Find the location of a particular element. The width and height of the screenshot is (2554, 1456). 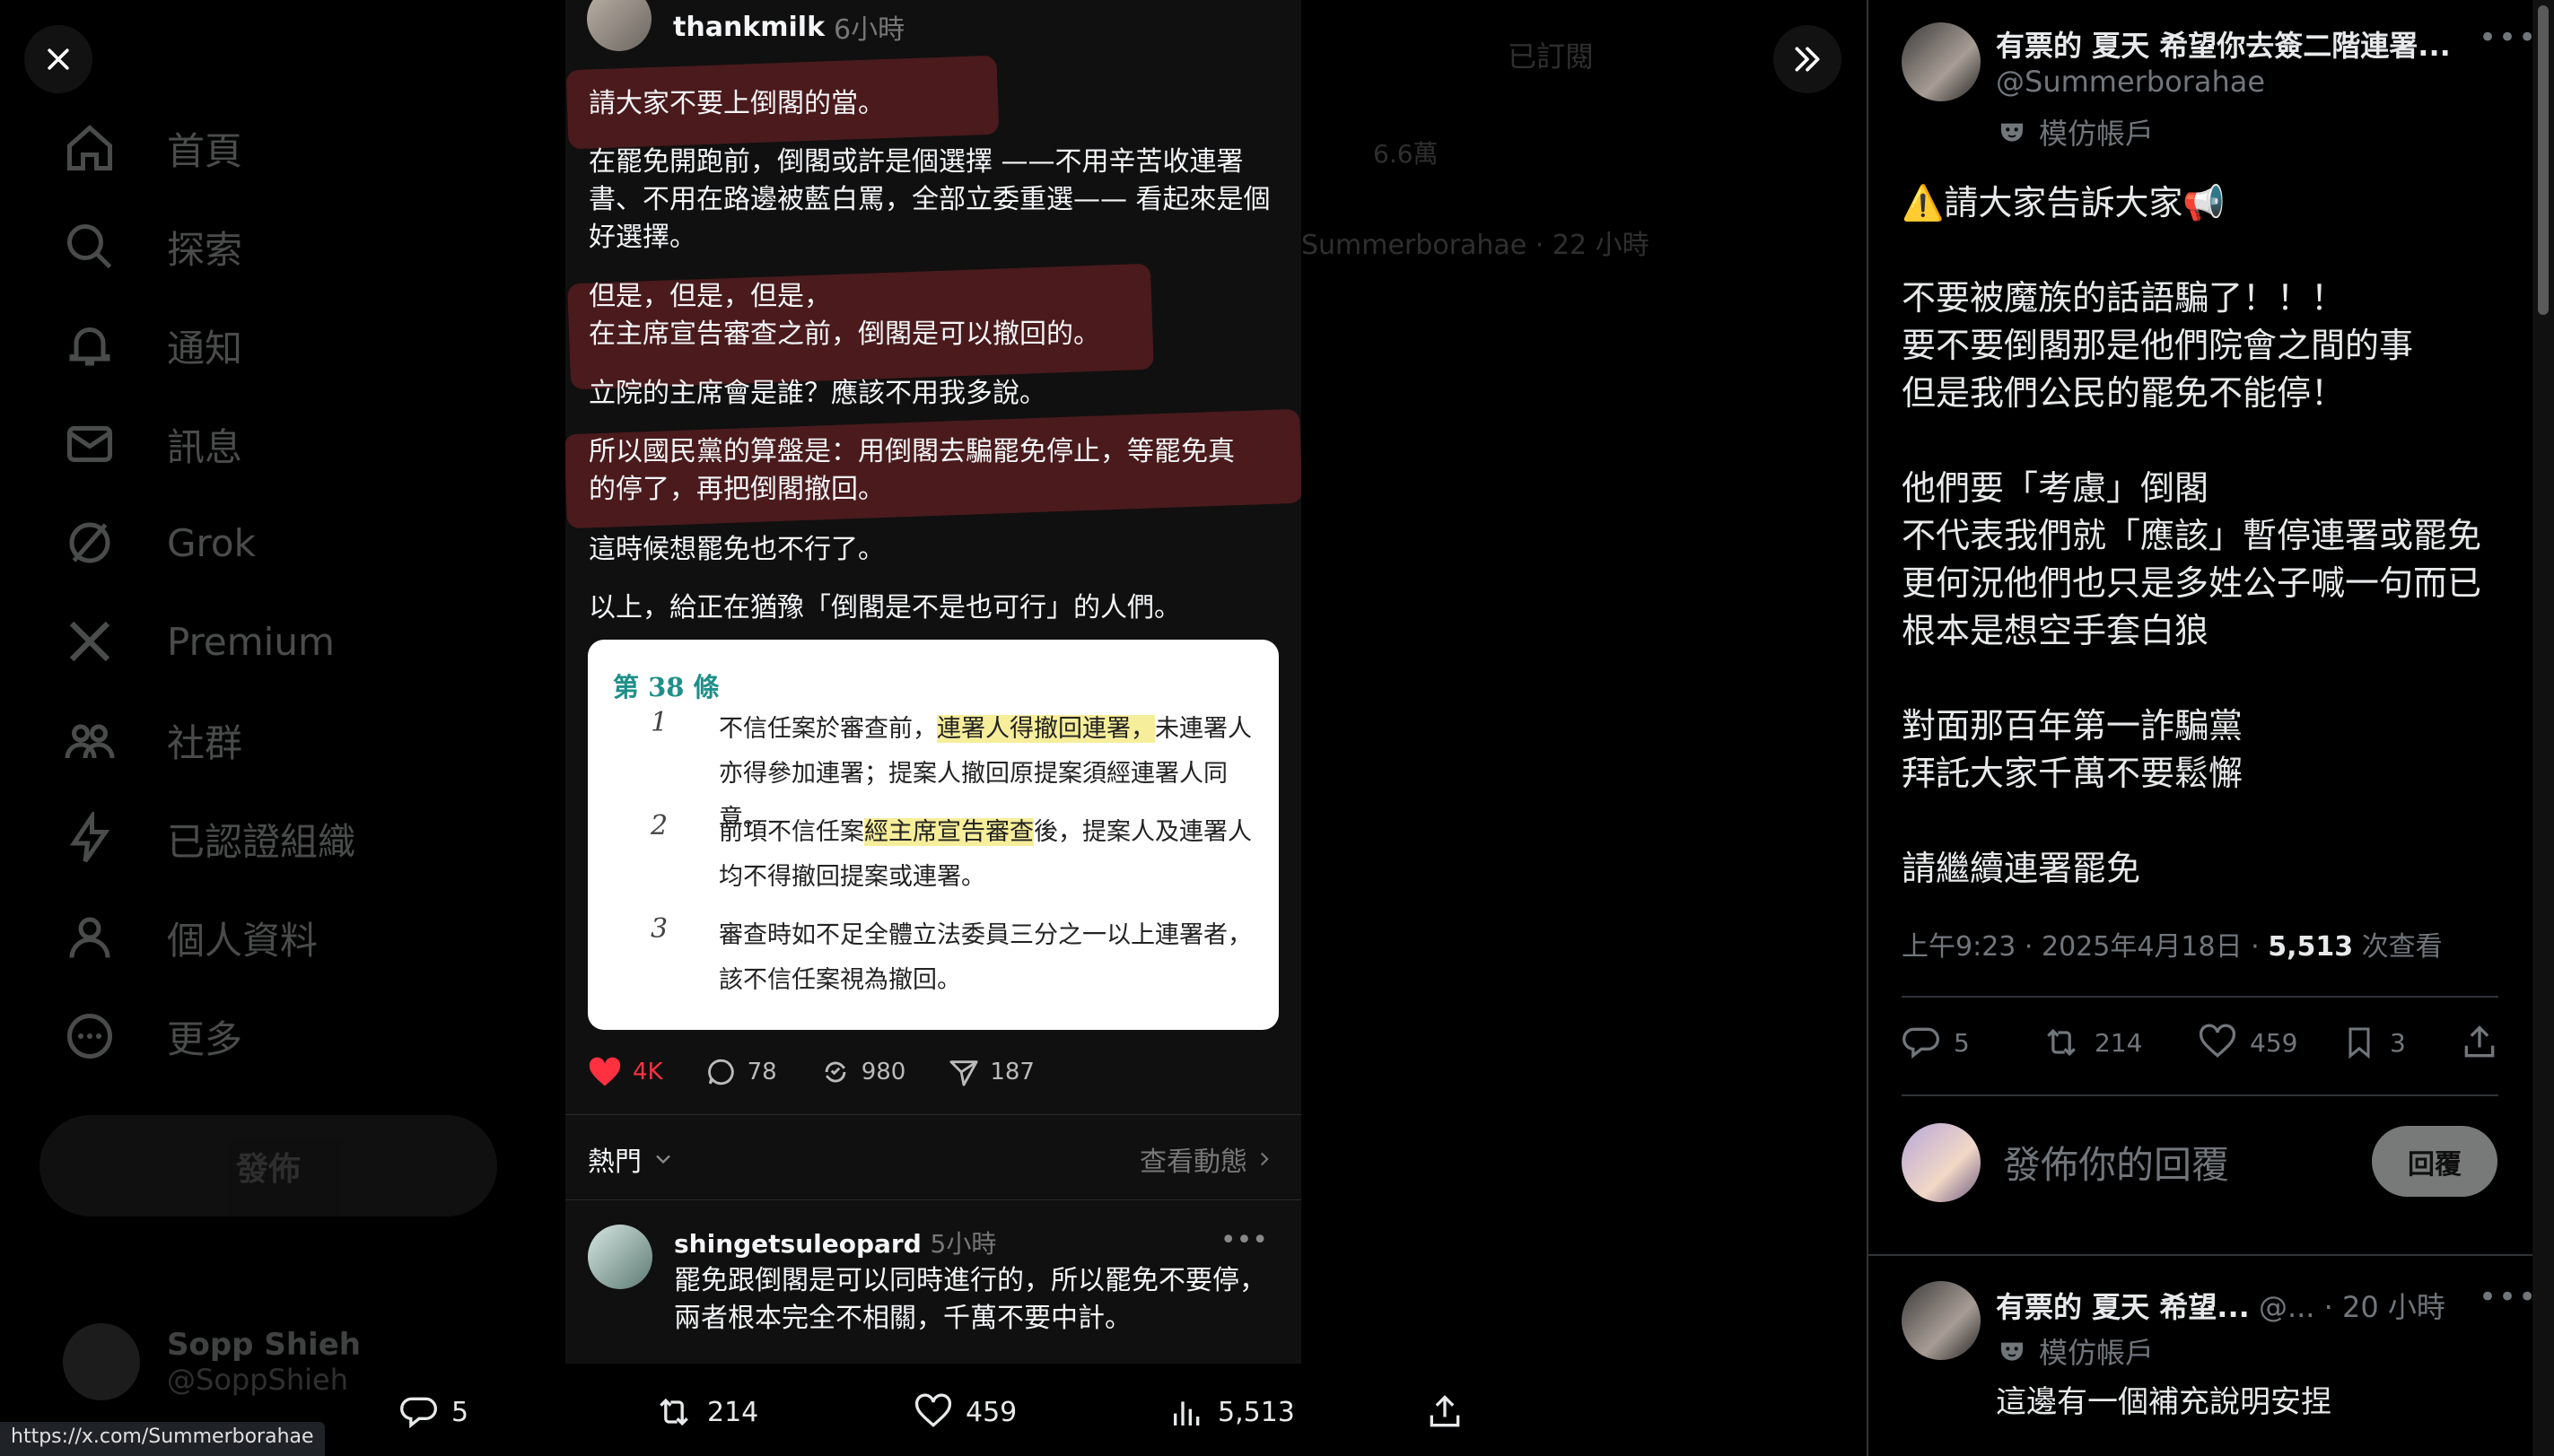

nav-label: 個人資料 is located at coordinates (243, 940).